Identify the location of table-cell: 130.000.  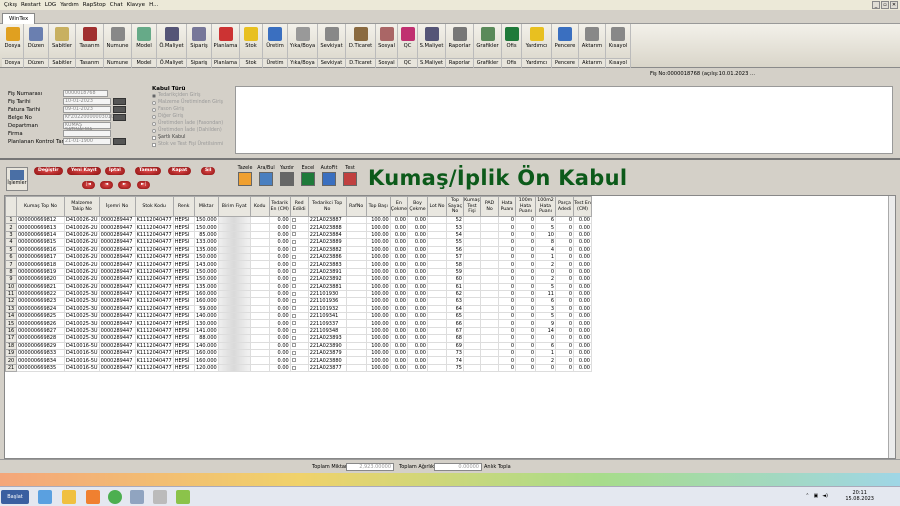
(206, 323).